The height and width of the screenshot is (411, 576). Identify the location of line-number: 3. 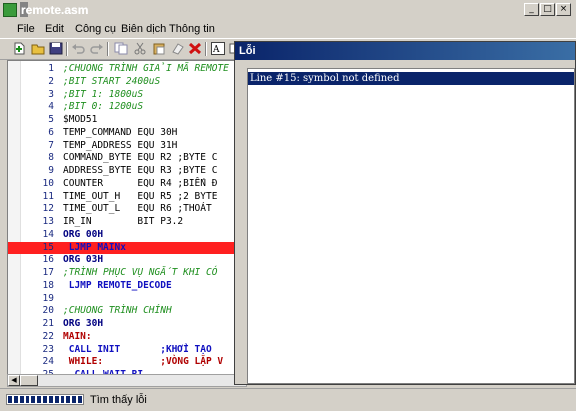
(51, 94).